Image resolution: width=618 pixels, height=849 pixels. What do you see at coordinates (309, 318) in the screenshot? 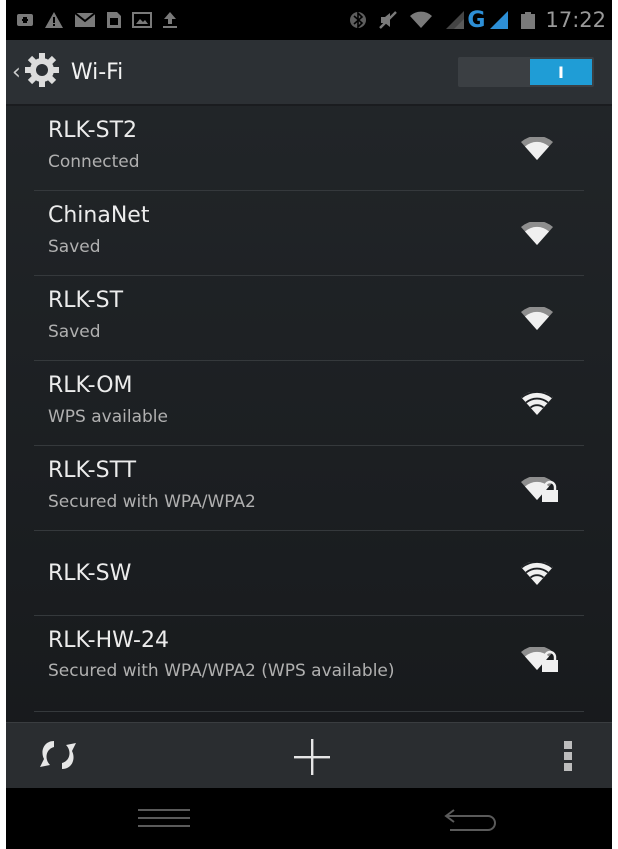
I see `network-item: RLK-ST Saved` at bounding box center [309, 318].